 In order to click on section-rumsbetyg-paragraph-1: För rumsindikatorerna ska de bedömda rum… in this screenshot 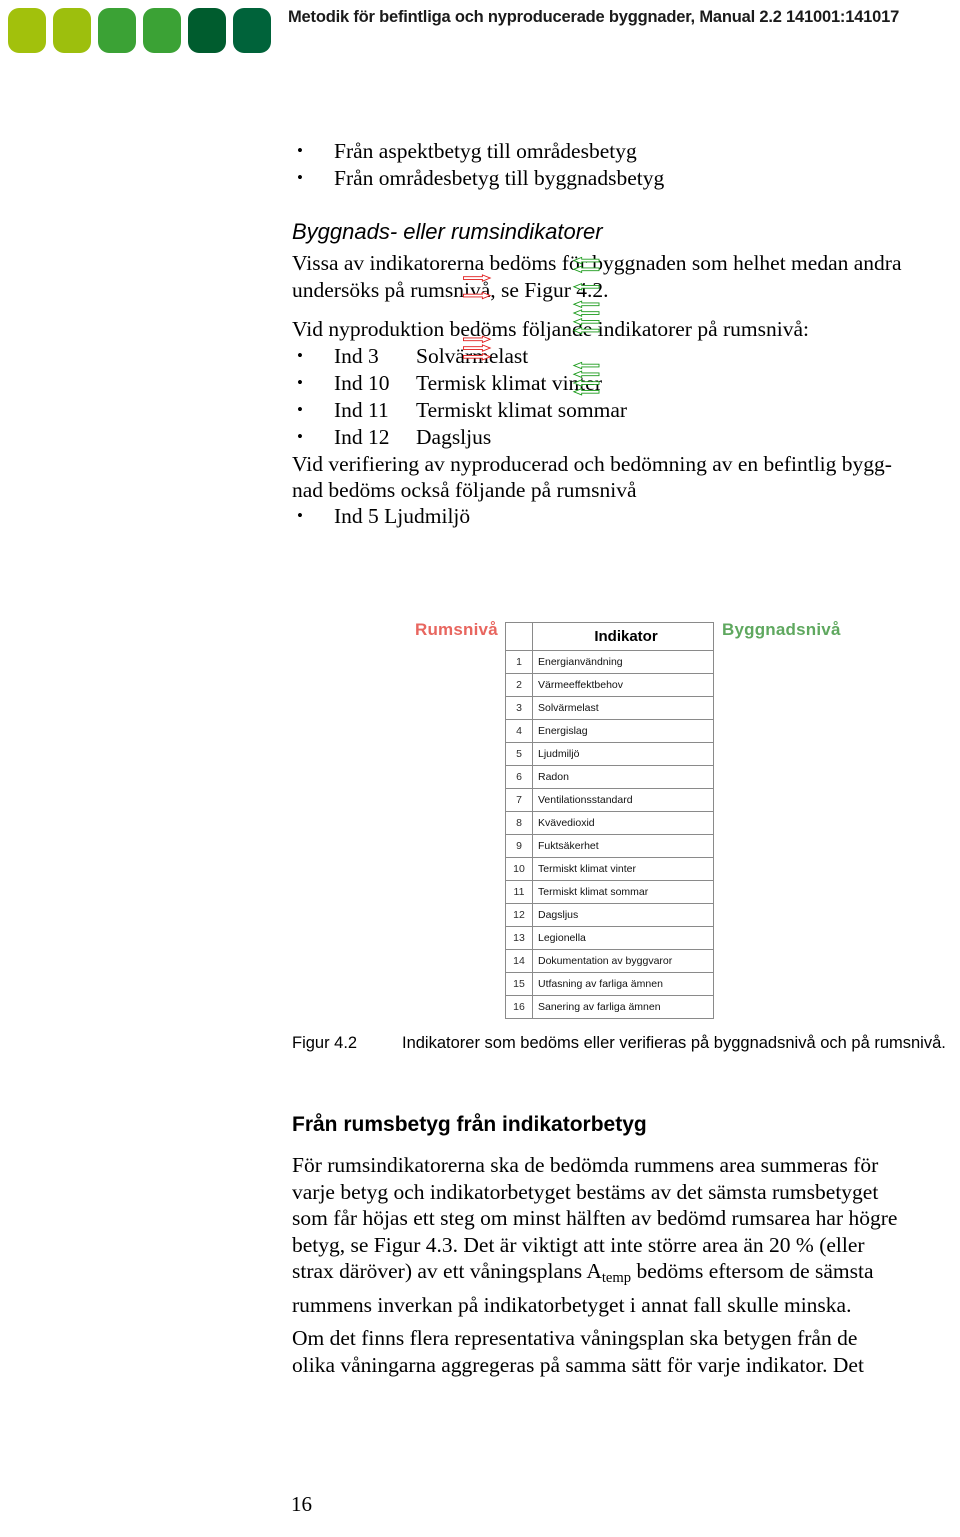, I will do `click(622, 1235)`.